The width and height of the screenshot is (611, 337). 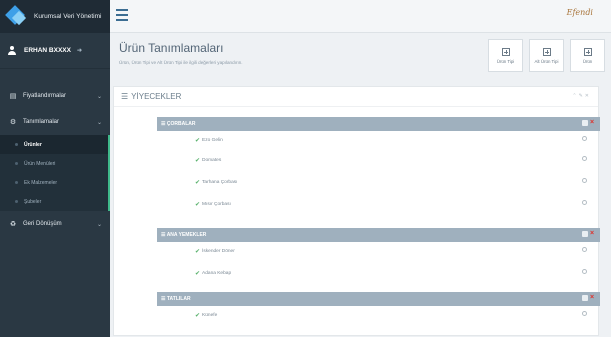 I want to click on sidebar-item-label: Geri Dönüşüm, so click(x=42, y=224).